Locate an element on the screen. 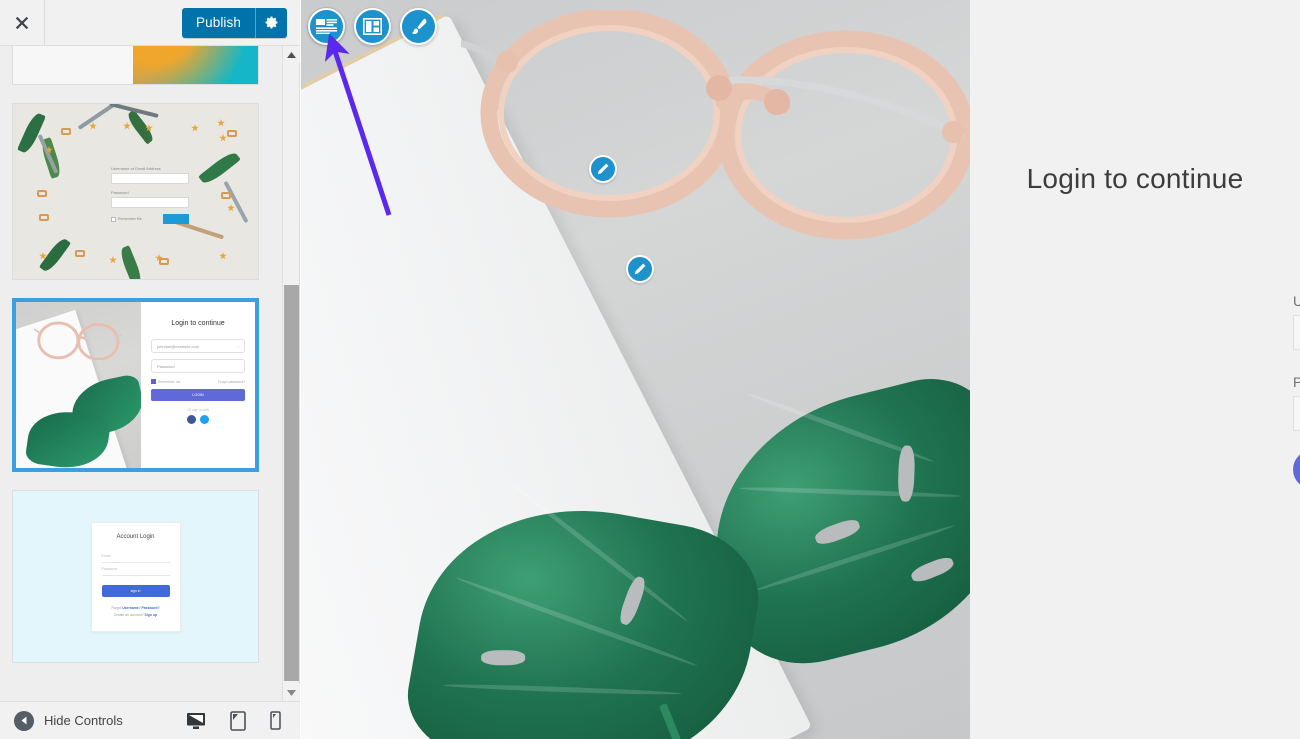 Image resolution: width=1300 pixels, height=739 pixels. mobile-icon is located at coordinates (275, 720).